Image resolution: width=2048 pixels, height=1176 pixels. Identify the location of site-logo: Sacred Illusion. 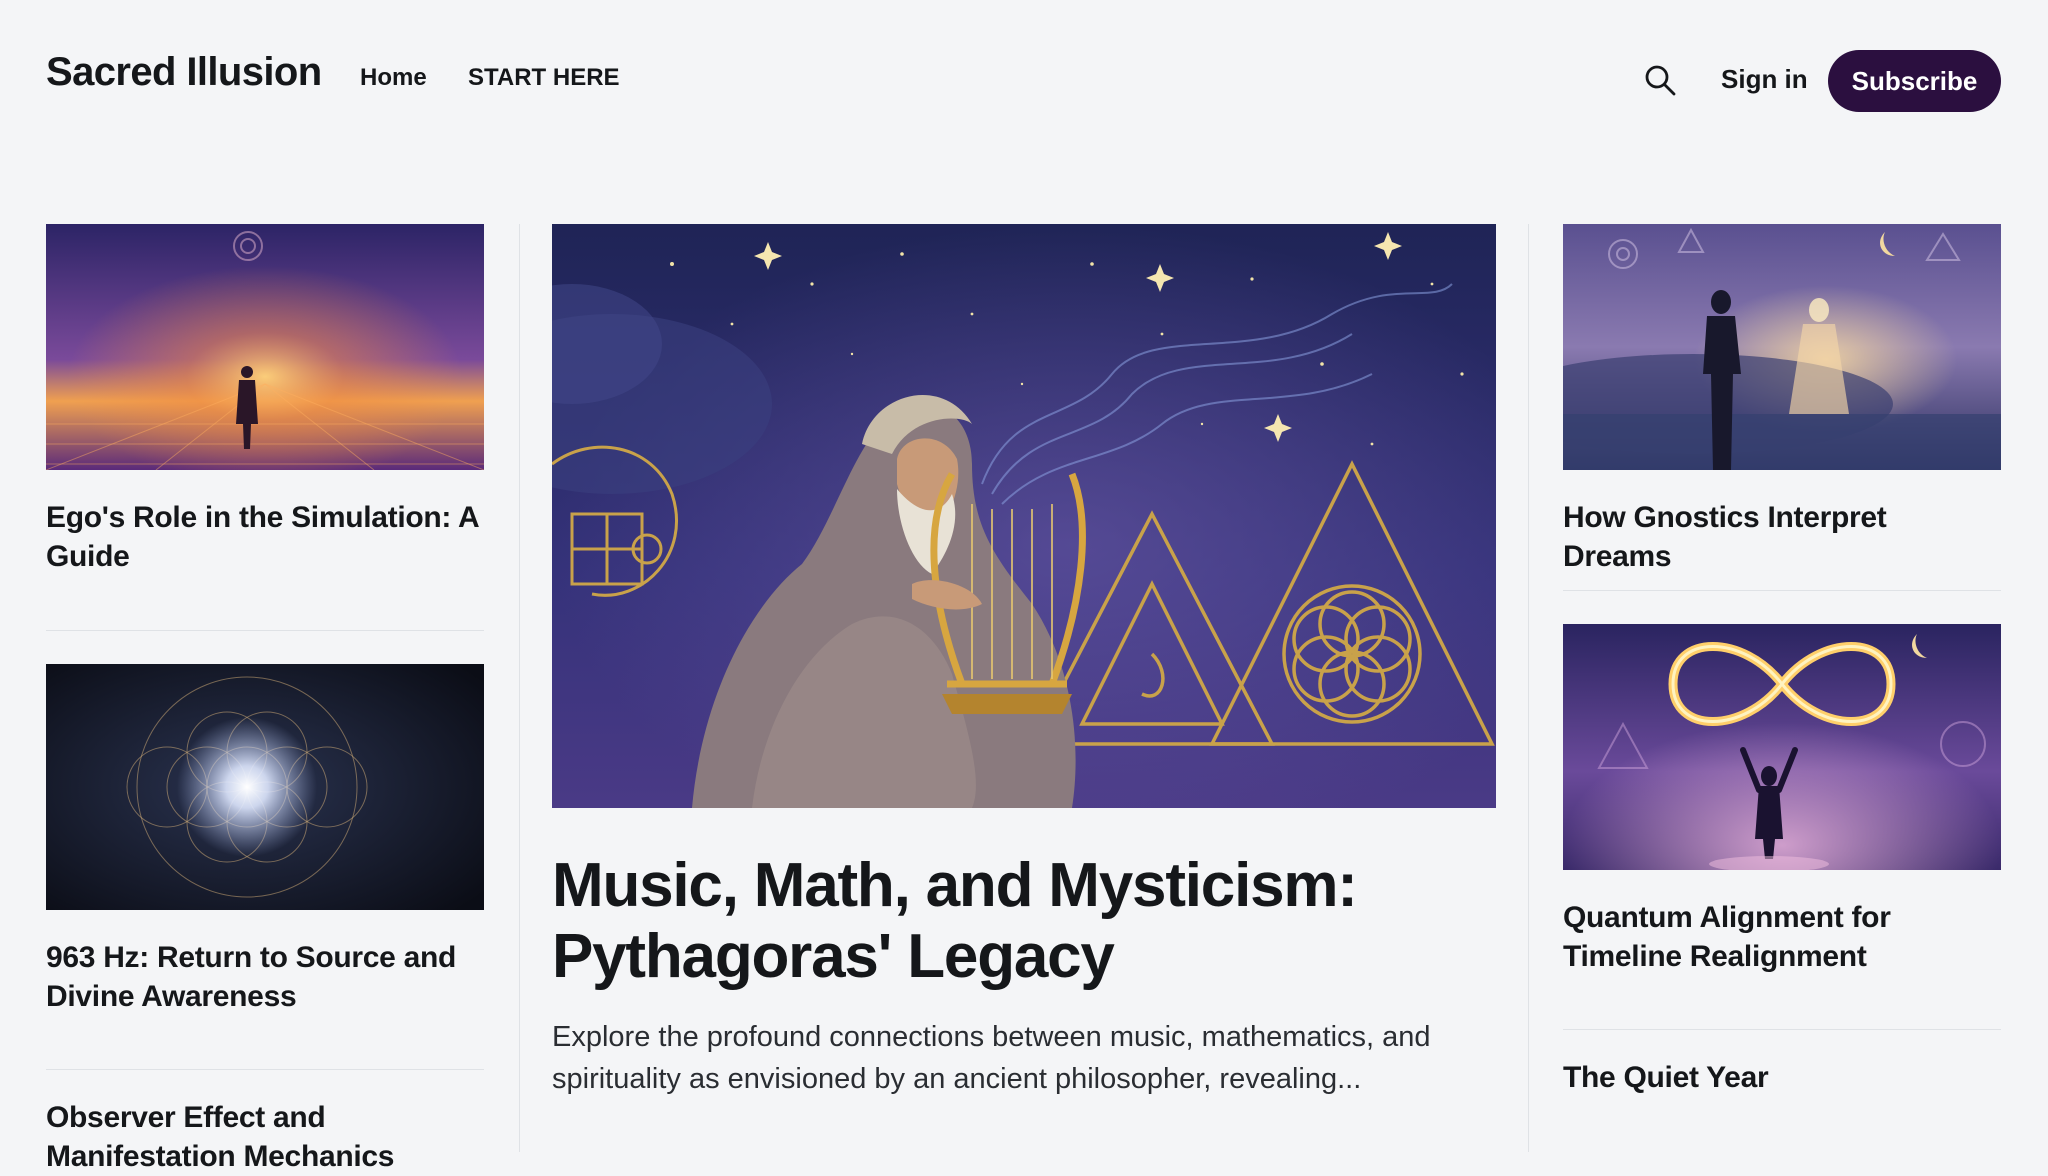
(184, 72).